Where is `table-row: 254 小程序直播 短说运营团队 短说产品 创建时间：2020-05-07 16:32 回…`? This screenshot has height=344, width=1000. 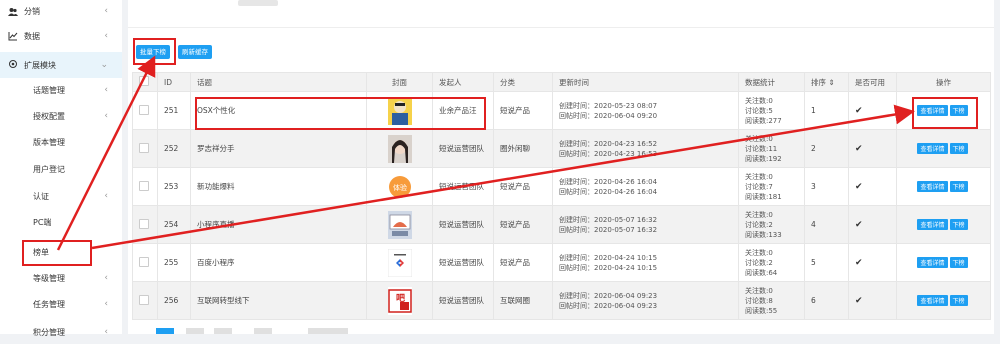
table-row: 254 小程序直播 短说运营团队 短说产品 创建时间：2020-05-07 16:32 回… is located at coordinates (561, 224).